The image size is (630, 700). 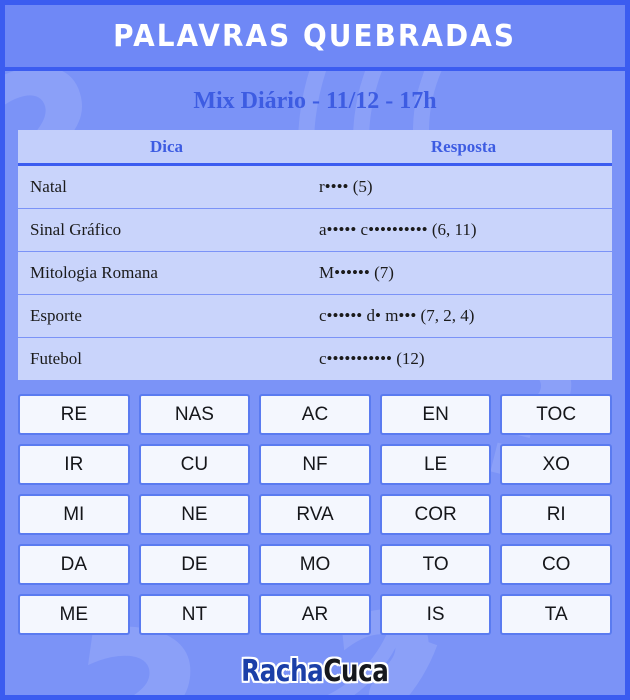 What do you see at coordinates (398, 229) in the screenshot?
I see `answer-pattern: a••••• c•••••••••• (6, 11)` at bounding box center [398, 229].